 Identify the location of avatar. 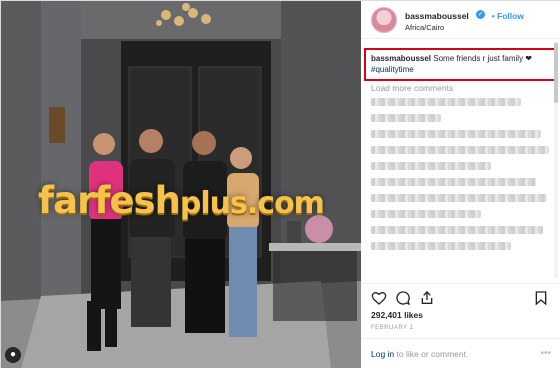
(384, 19).